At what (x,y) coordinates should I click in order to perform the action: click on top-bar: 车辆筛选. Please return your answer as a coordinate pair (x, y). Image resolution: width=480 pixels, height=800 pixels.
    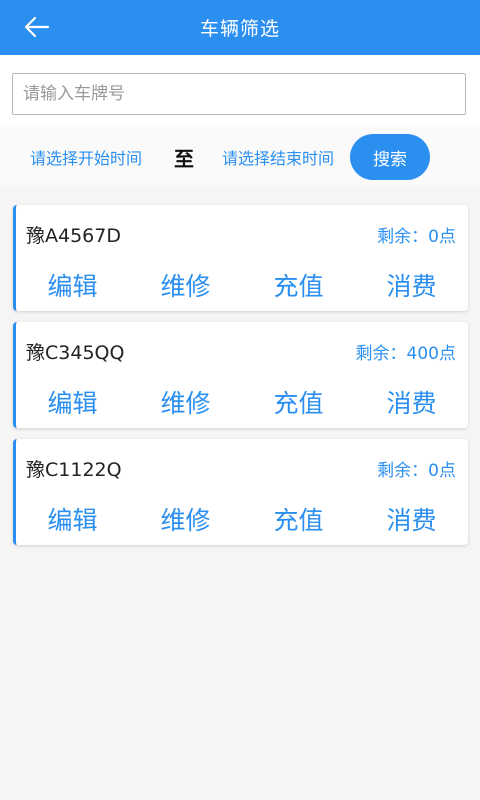
    Looking at the image, I should click on (240, 27).